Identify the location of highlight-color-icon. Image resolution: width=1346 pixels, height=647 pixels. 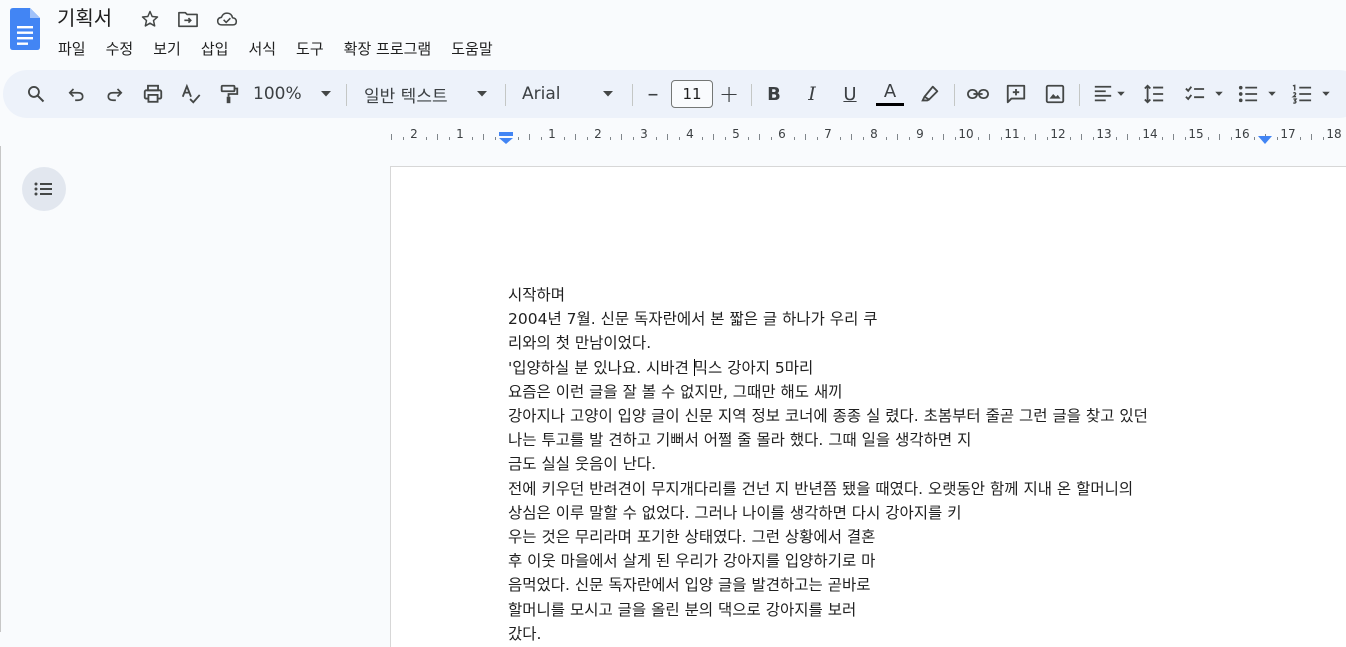
(930, 94).